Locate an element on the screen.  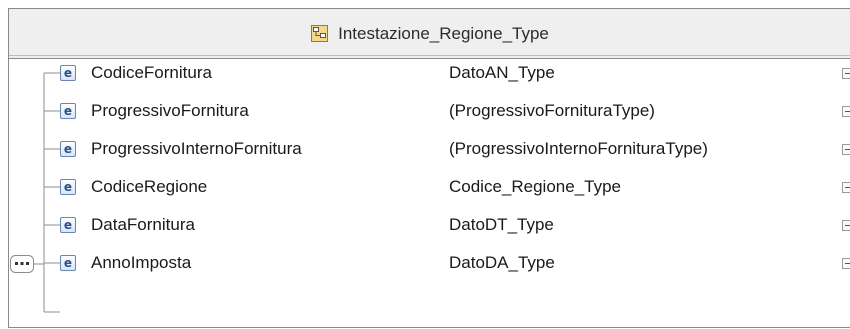
element-row: e CodiceRegione Codice_Regione_Type is located at coordinates (455, 187).